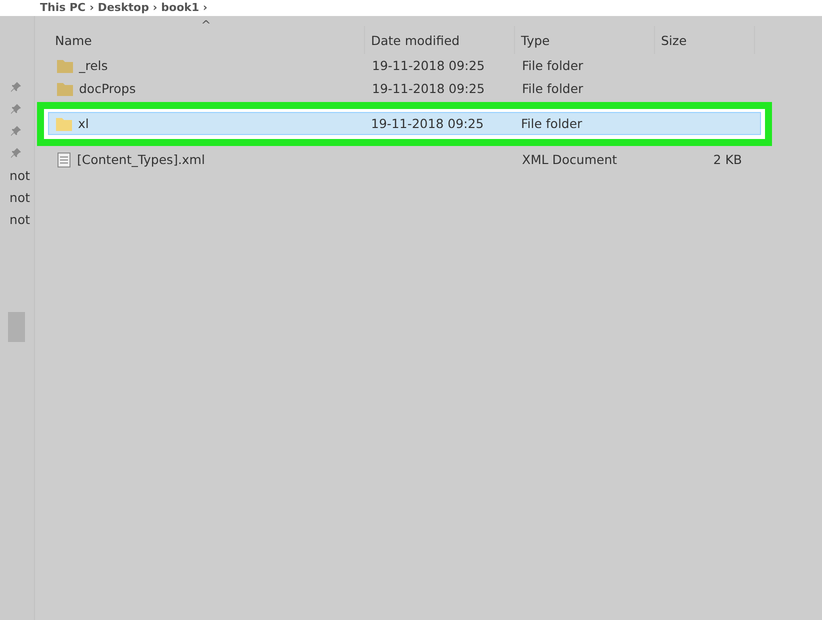  I want to click on file-name: docProps, so click(107, 88).